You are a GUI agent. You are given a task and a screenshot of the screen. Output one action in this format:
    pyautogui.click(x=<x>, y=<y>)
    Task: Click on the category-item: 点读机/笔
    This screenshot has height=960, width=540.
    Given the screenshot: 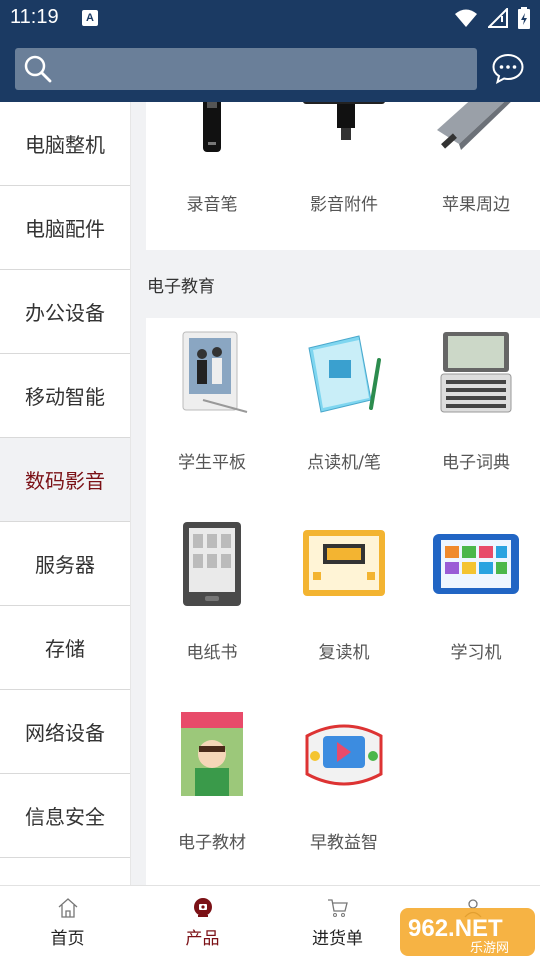 What is the action you would take?
    pyautogui.click(x=344, y=401)
    